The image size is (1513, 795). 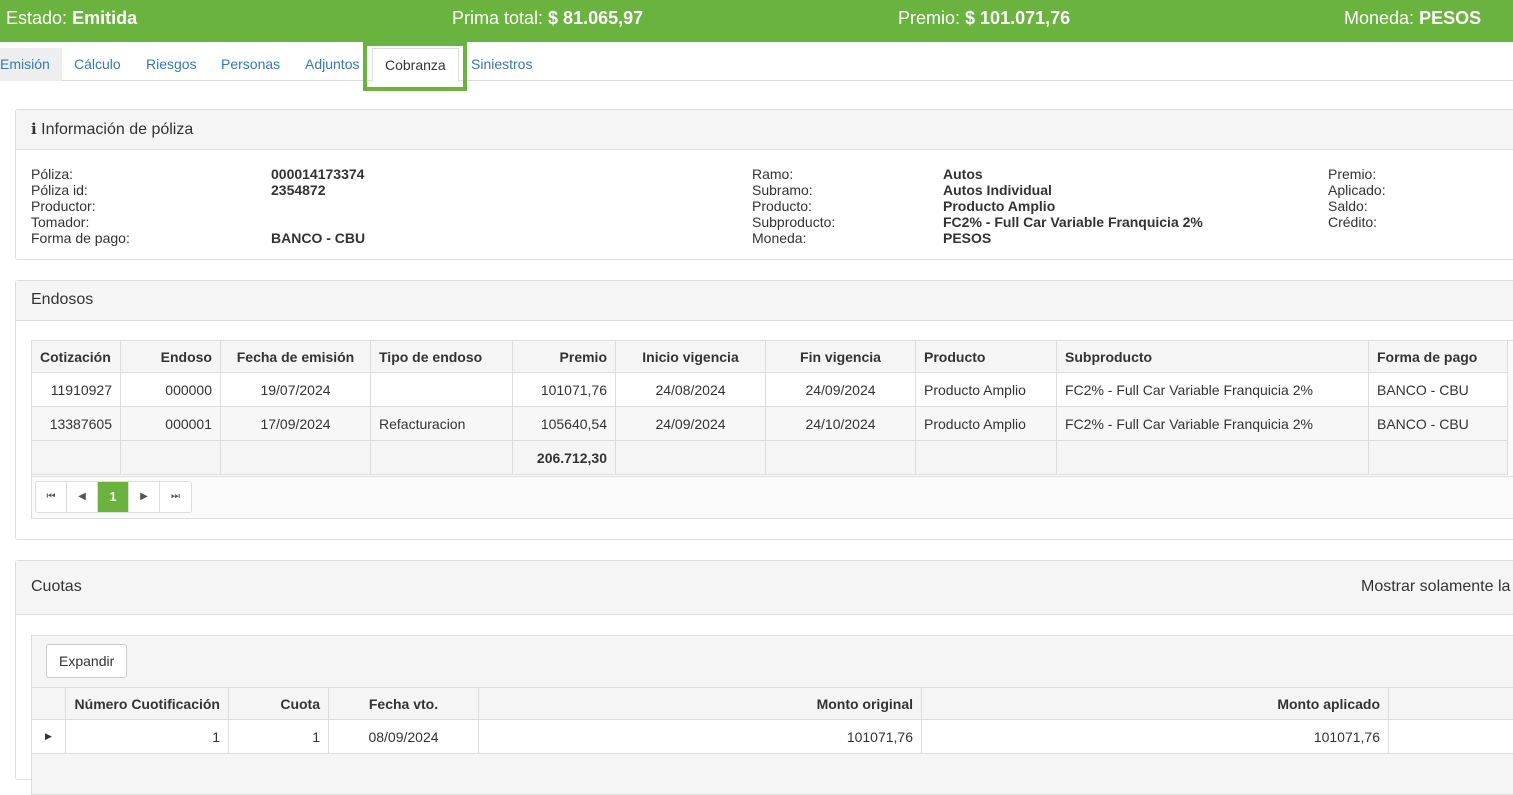 I want to click on info-label: Tomador:, so click(x=60, y=222).